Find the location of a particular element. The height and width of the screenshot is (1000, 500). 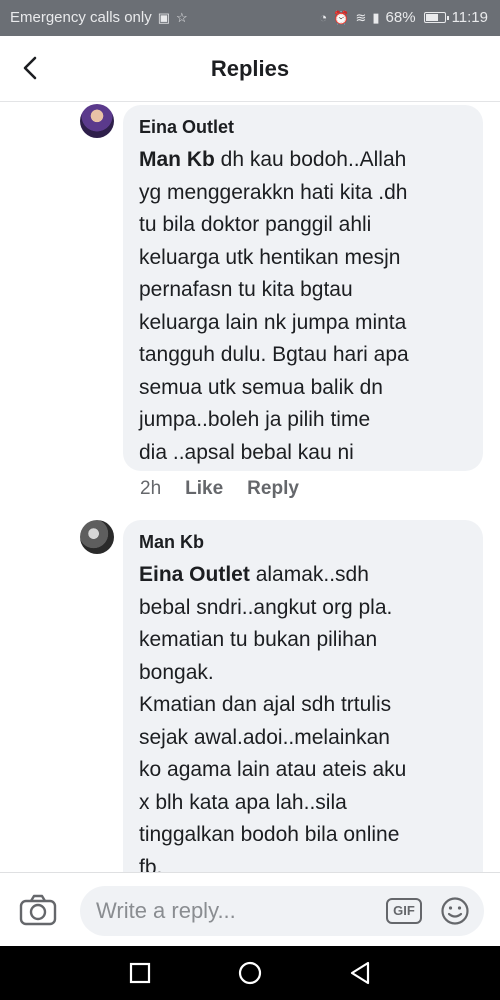

square-icon is located at coordinates (140, 973).